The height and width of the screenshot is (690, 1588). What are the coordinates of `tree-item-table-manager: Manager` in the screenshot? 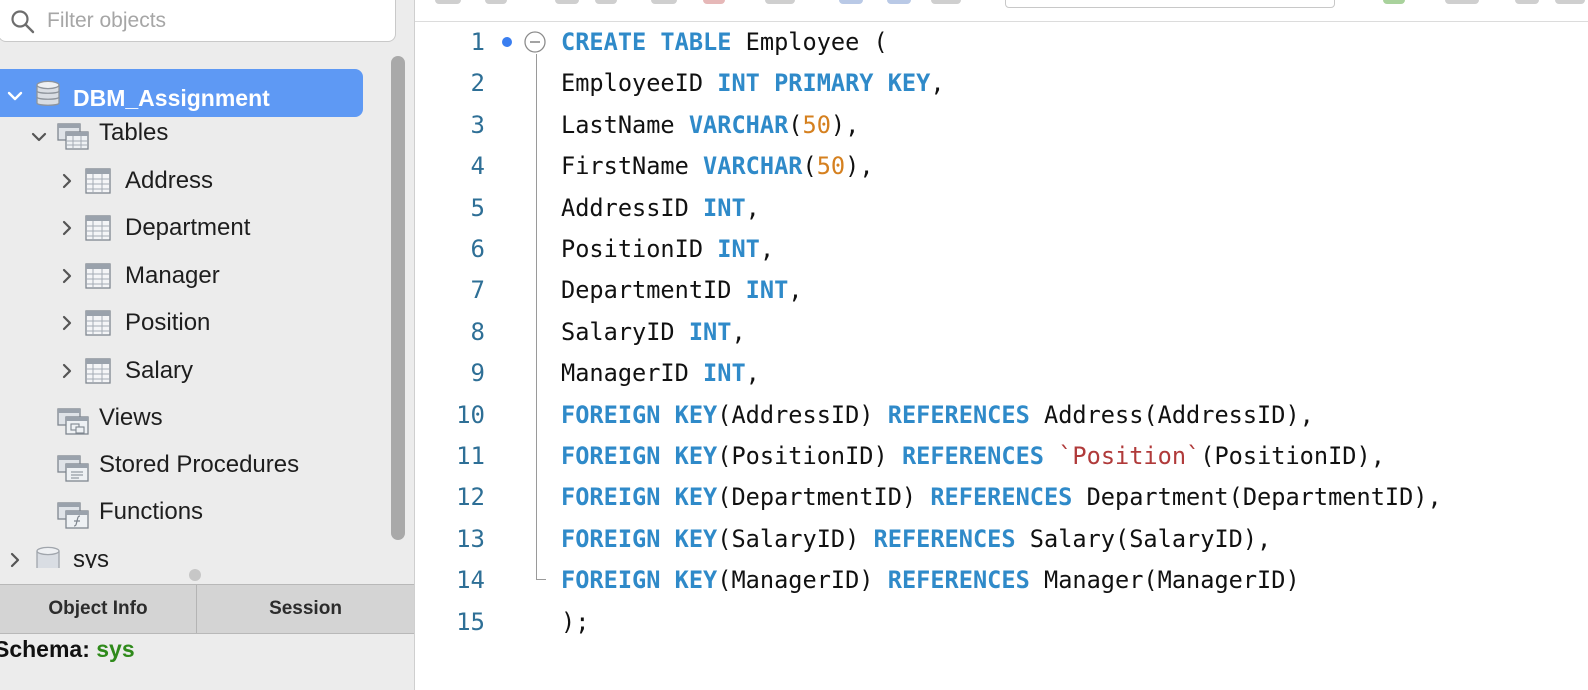 It's located at (193, 276).